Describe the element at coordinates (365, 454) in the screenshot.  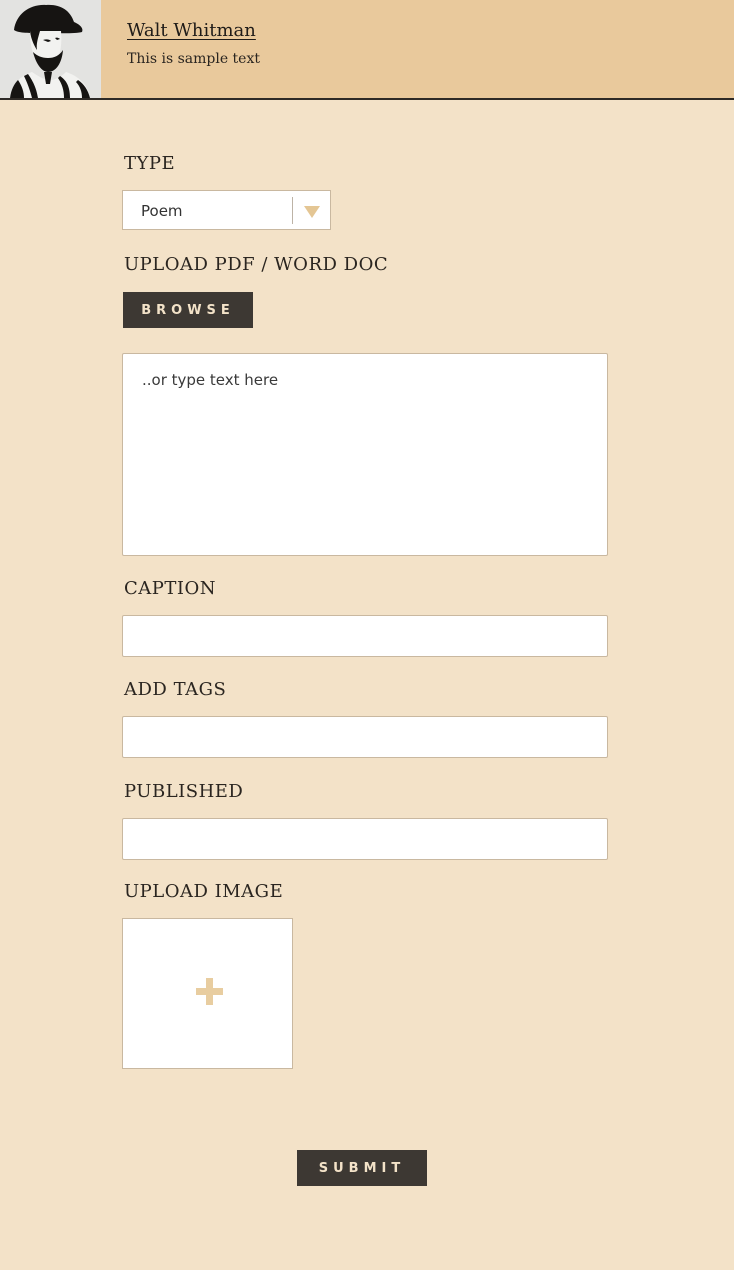
I see `text-input-area: ..or type text here` at that location.